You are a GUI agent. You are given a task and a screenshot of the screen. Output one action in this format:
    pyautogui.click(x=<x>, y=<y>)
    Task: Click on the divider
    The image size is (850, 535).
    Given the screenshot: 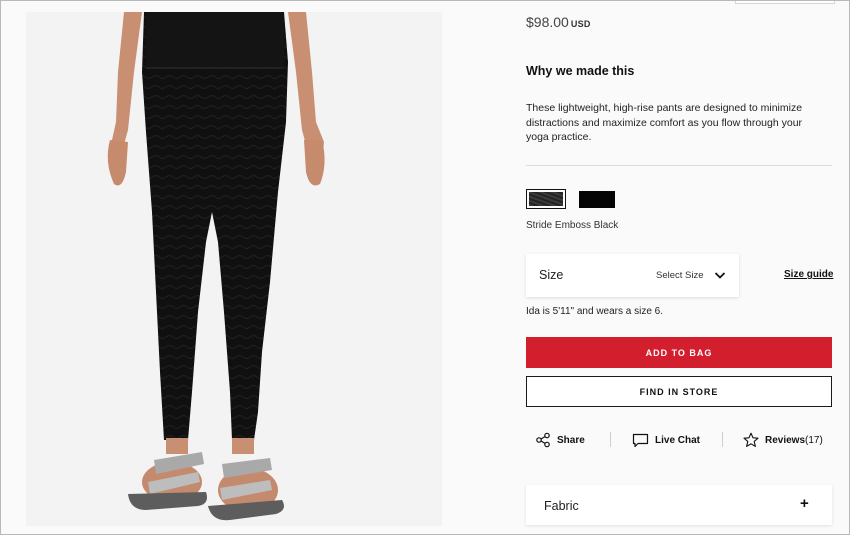 What is the action you would take?
    pyautogui.click(x=679, y=165)
    